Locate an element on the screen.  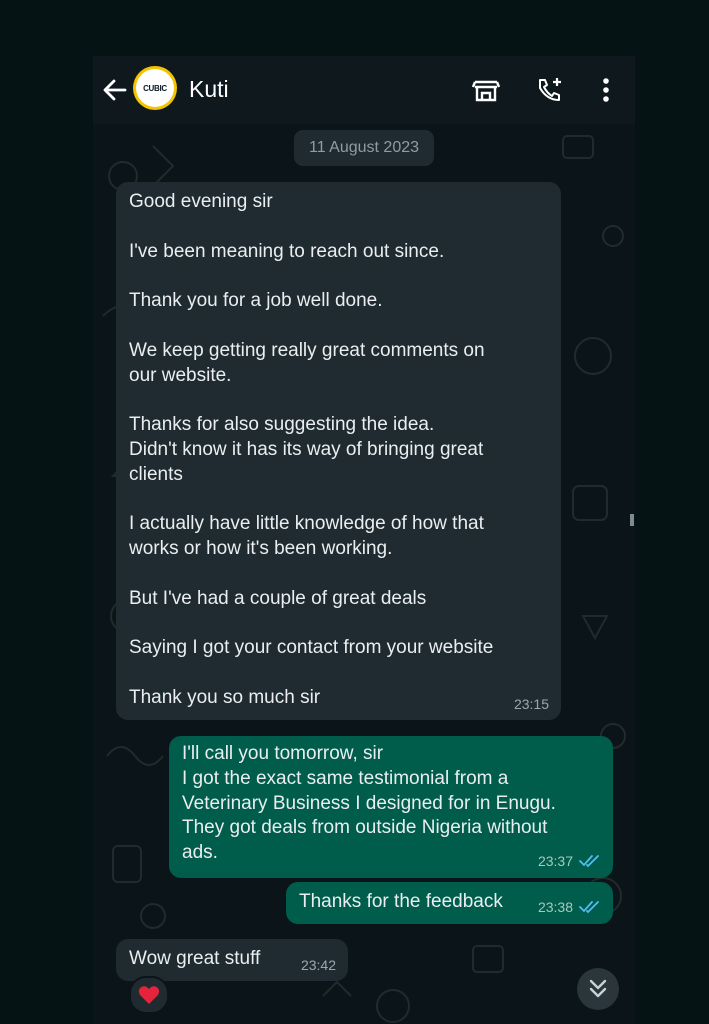
message-line: works or how it's been working. is located at coordinates (261, 549).